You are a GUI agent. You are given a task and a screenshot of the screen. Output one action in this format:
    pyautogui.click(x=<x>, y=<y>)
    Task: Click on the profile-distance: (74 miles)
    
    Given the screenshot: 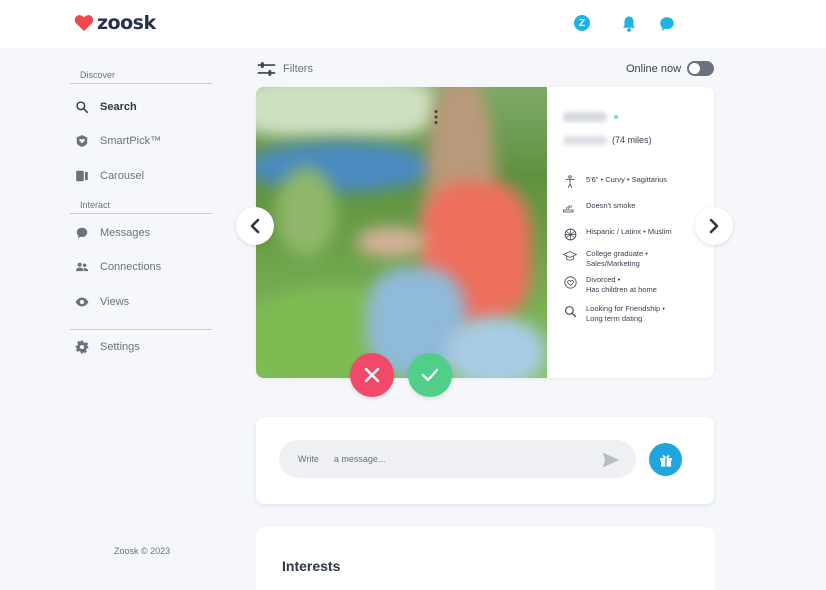 What is the action you would take?
    pyautogui.click(x=632, y=140)
    